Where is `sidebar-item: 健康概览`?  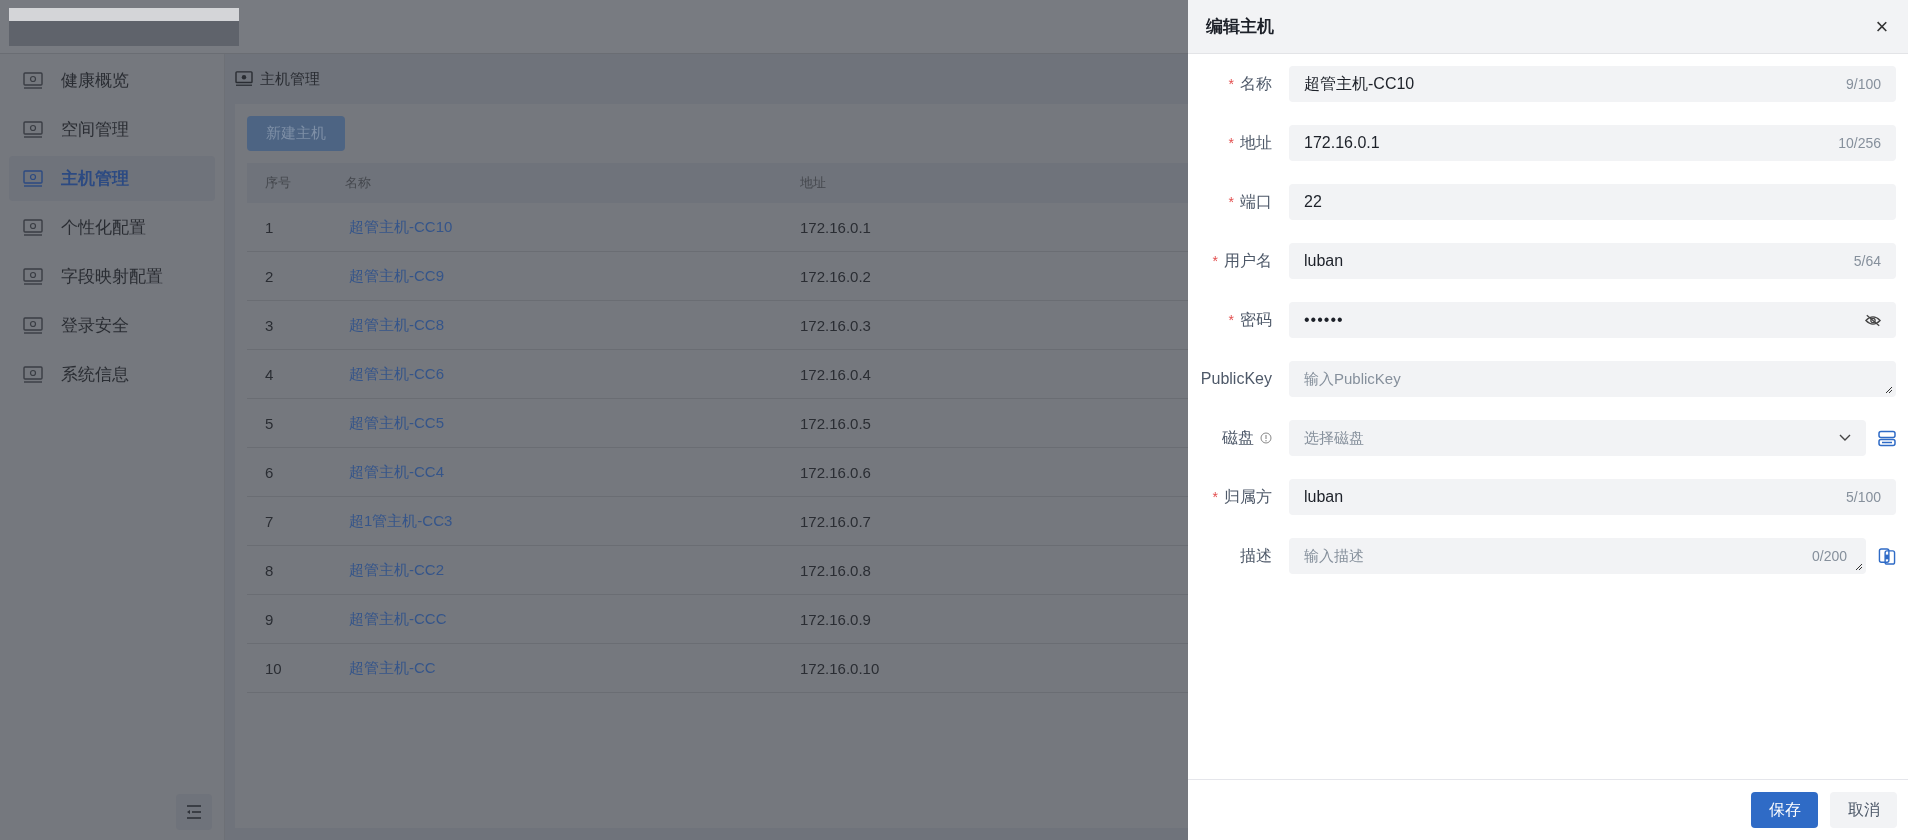
sidebar-item: 健康概览 is located at coordinates (112, 80).